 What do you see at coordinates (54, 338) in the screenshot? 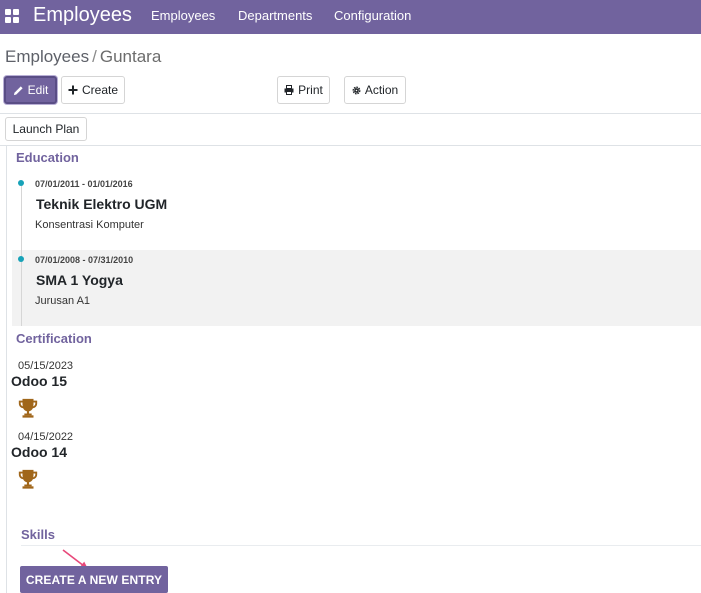
I see `certification-title: Certification` at bounding box center [54, 338].